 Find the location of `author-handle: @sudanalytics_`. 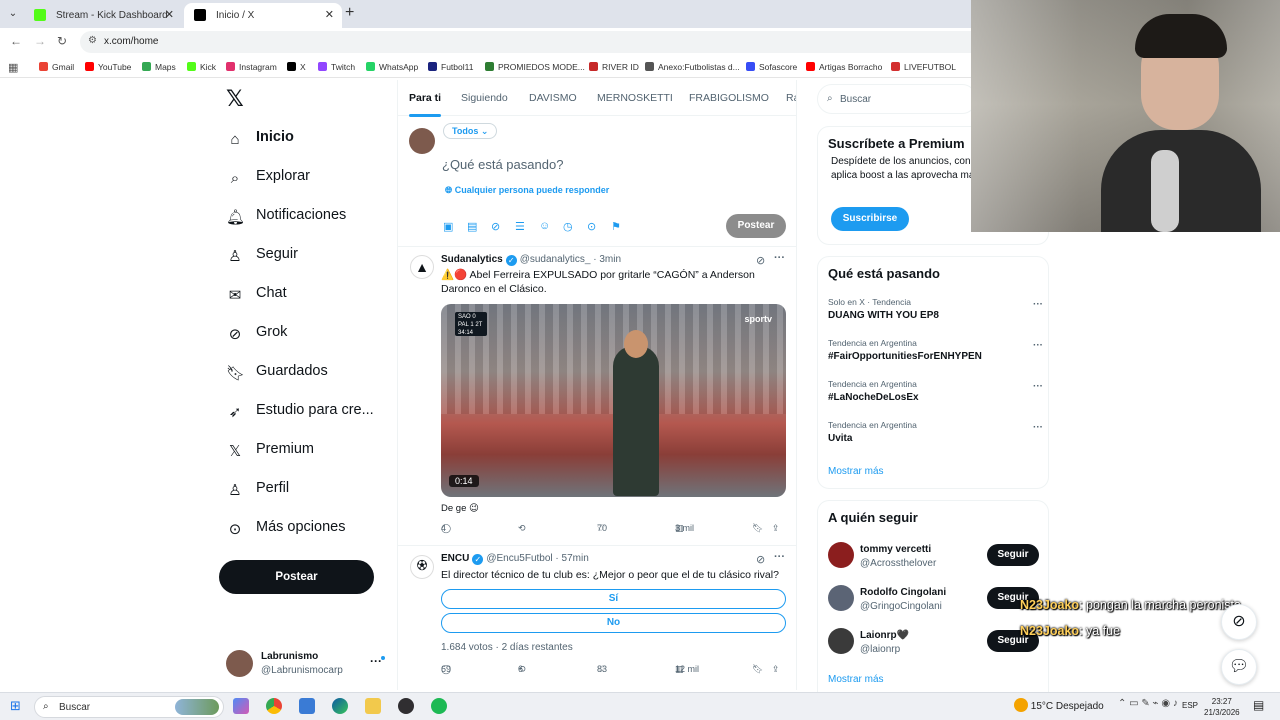

author-handle: @sudanalytics_ is located at coordinates (555, 259).